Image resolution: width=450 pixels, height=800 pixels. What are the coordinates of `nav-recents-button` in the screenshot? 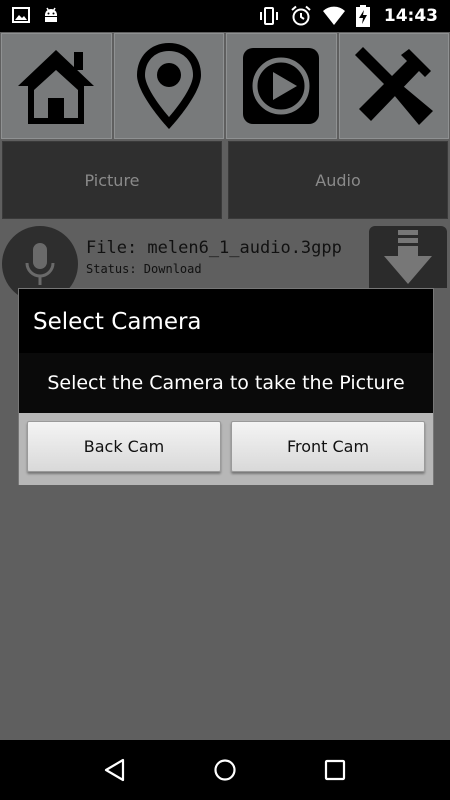 It's located at (335, 770).